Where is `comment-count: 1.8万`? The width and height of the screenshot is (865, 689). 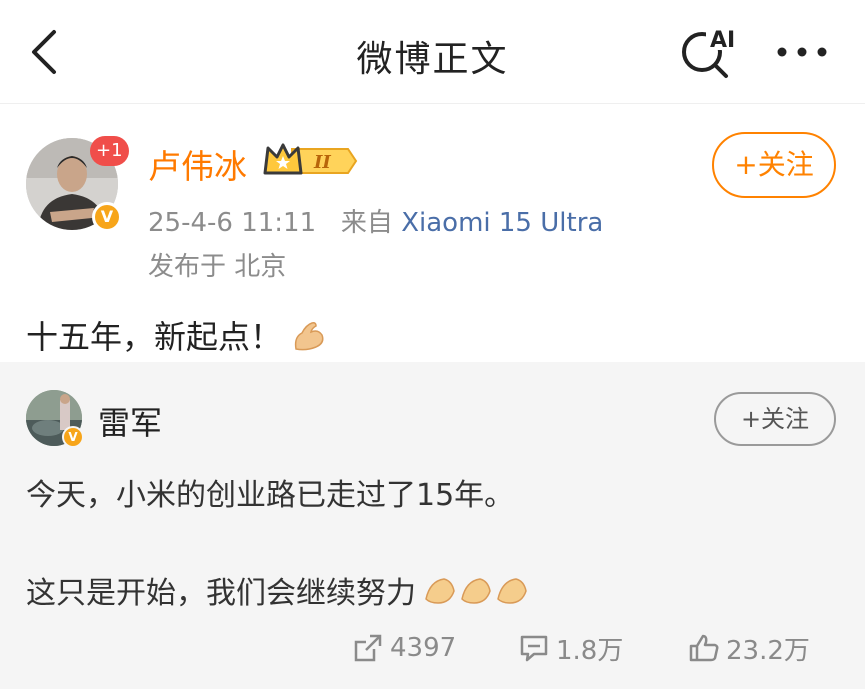
comment-count: 1.8万 is located at coordinates (590, 650).